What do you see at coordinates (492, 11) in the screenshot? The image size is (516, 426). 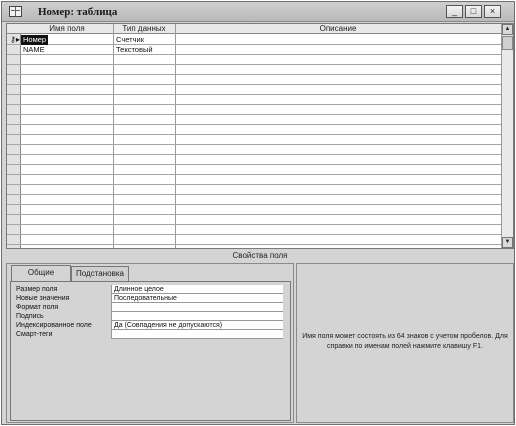 I see `close-button: ×` at bounding box center [492, 11].